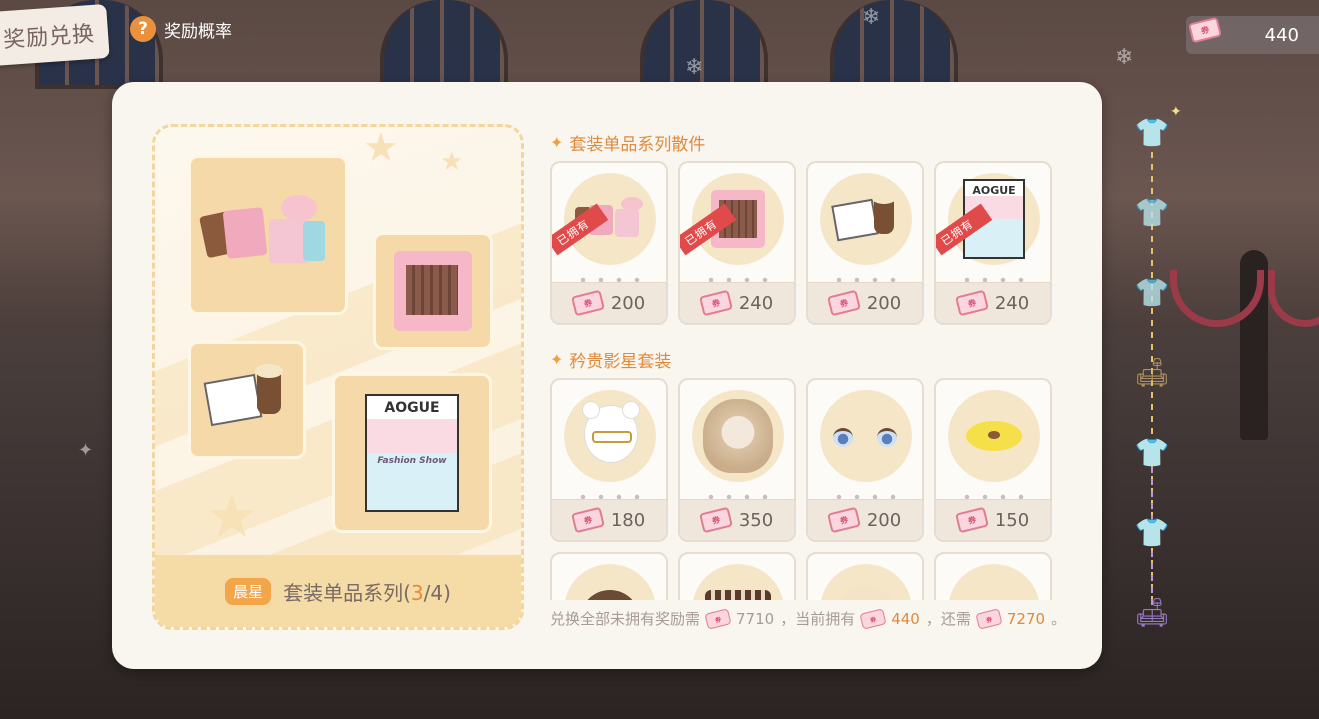 This screenshot has height=719, width=1319. Describe the element at coordinates (864, 218) in the screenshot. I see `magazine-coffee-icon` at that location.